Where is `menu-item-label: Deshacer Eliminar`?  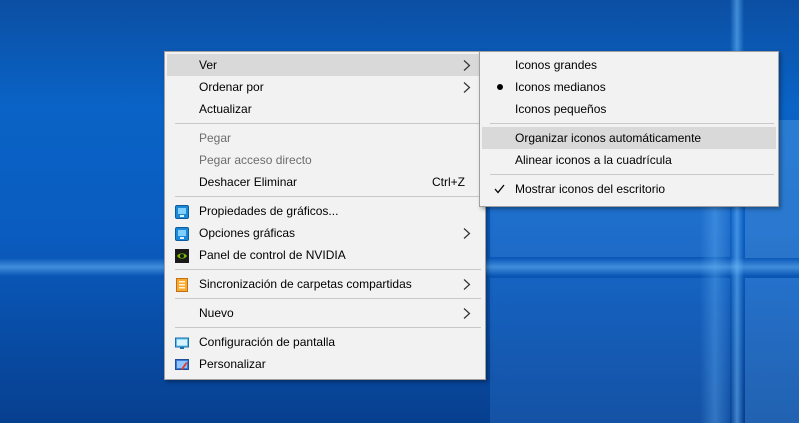 menu-item-label: Deshacer Eliminar is located at coordinates (248, 182).